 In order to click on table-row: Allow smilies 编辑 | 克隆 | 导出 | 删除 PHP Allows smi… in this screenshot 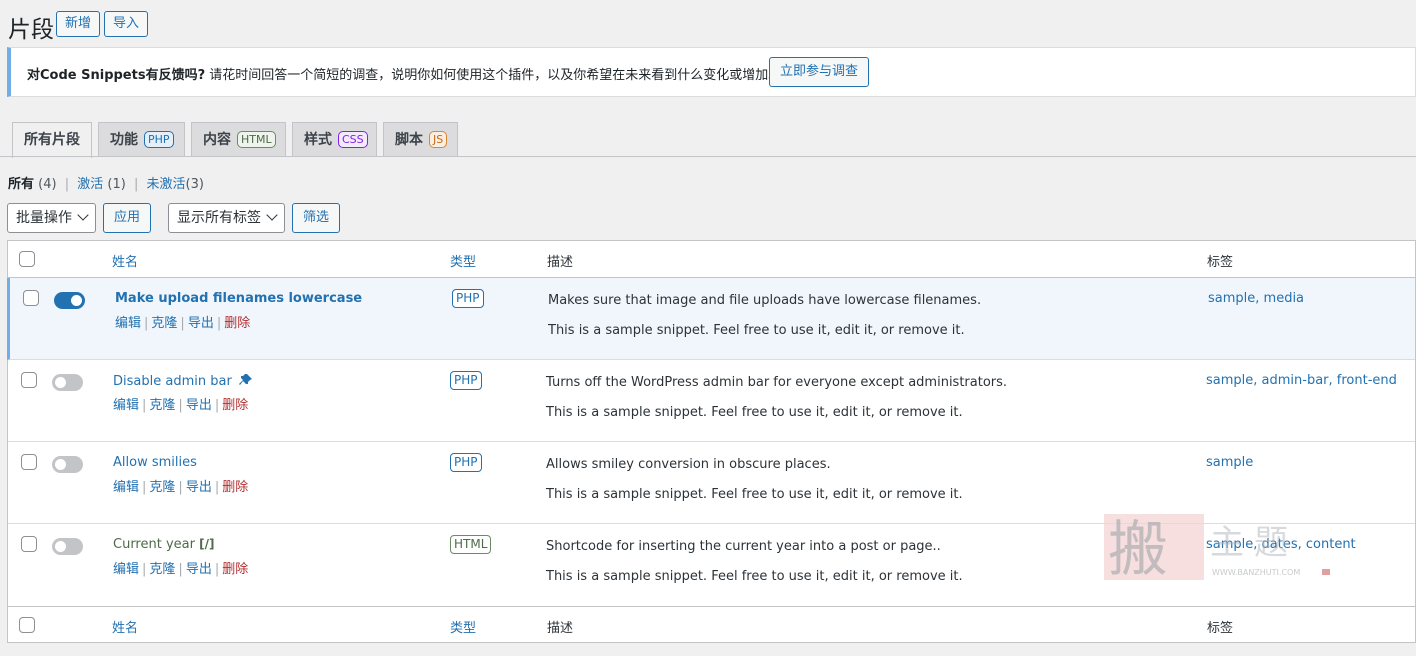, I will do `click(711, 483)`.